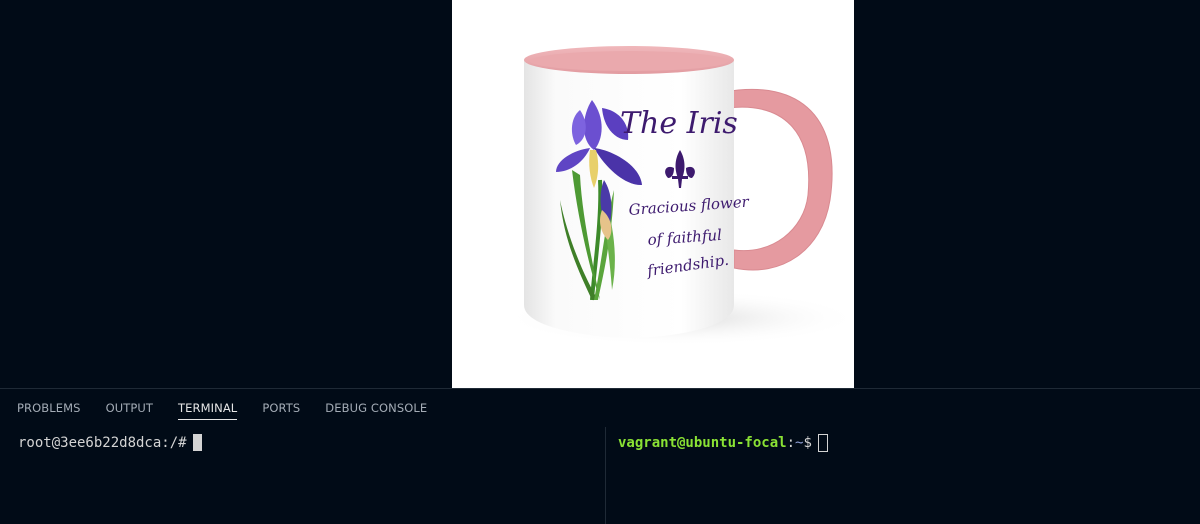 The height and width of the screenshot is (524, 1200). Describe the element at coordinates (208, 408) in the screenshot. I see `tab-terminal: TERMINAL` at that location.